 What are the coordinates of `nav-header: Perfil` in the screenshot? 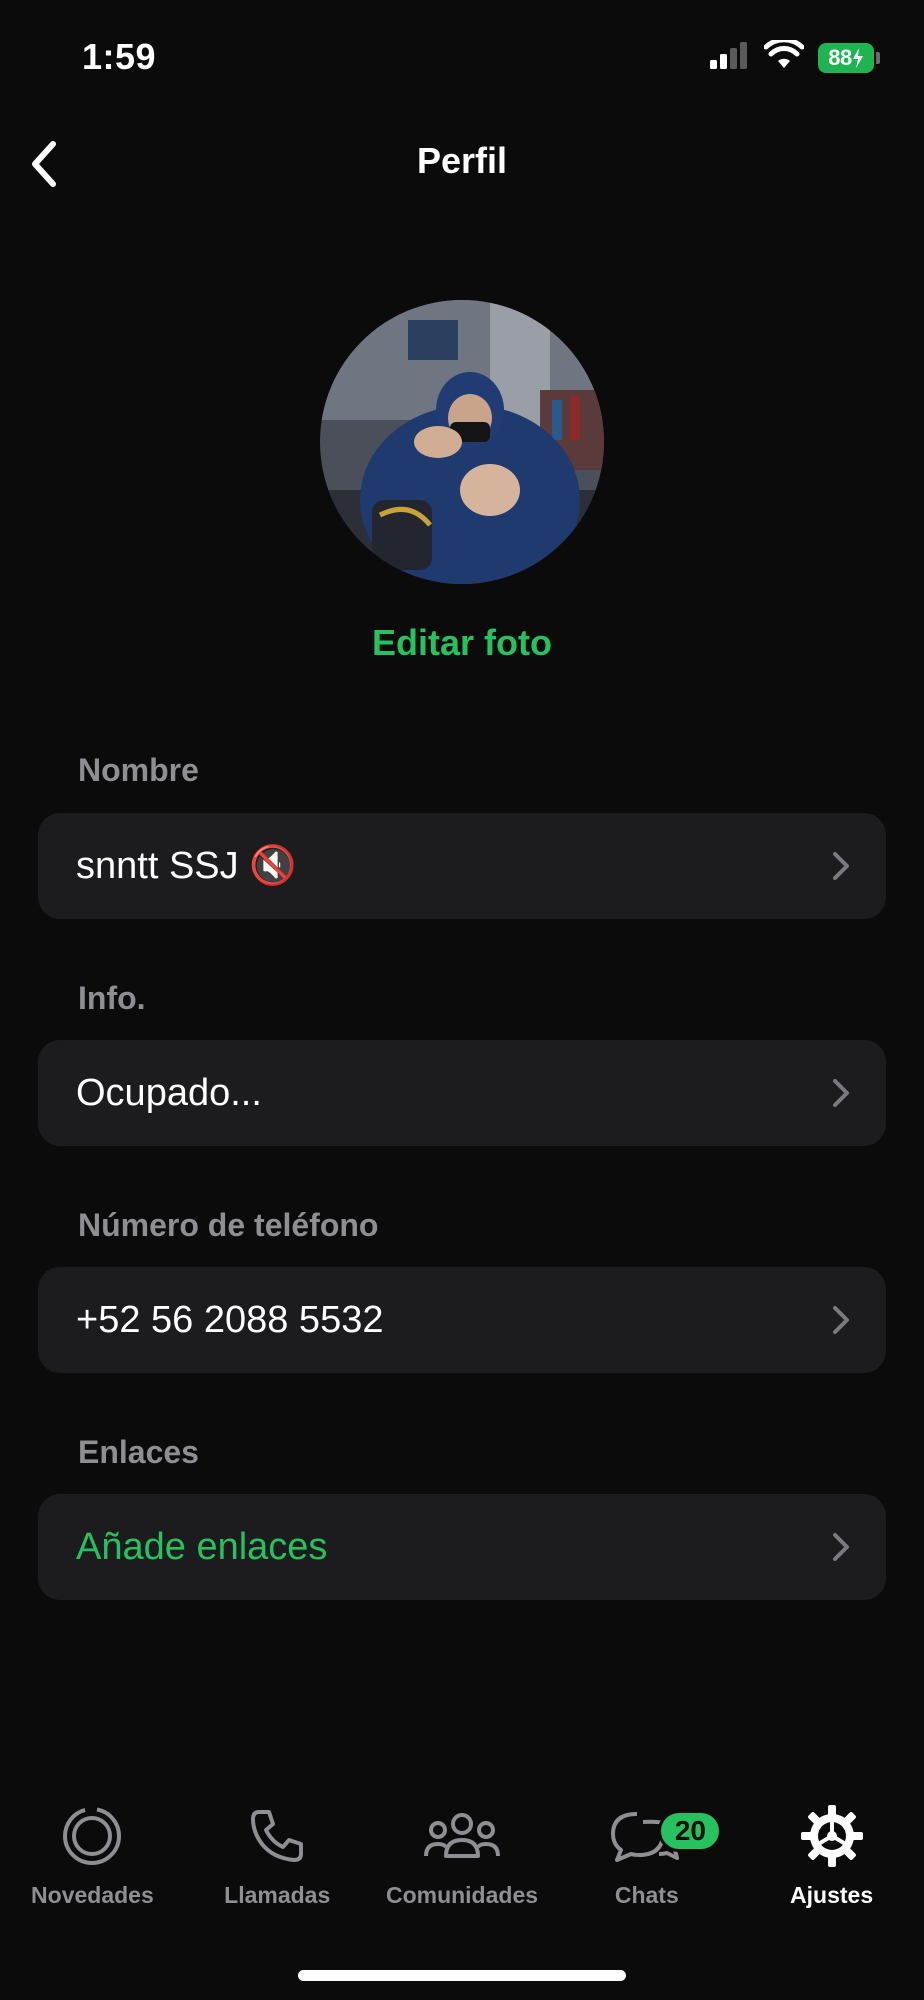 It's located at (462, 165).